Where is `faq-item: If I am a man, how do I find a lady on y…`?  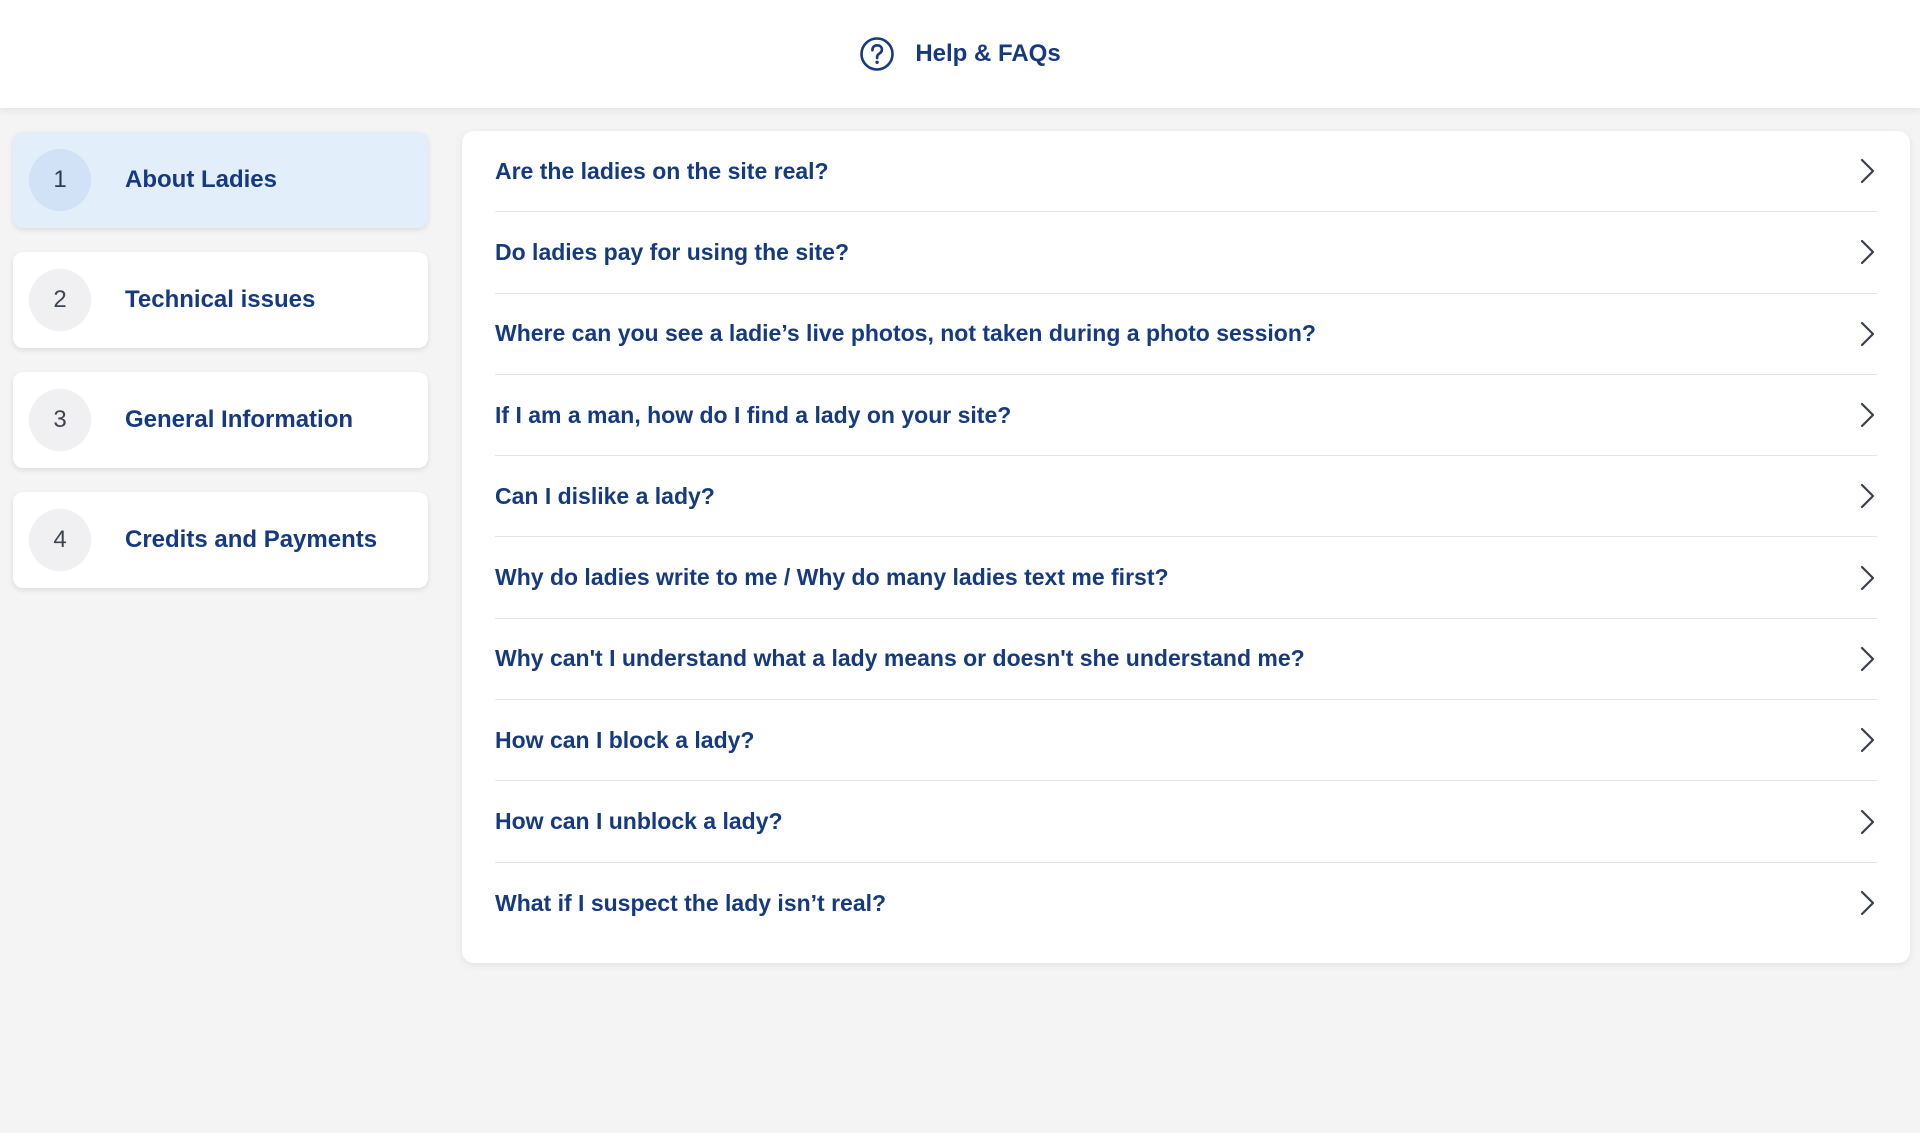
faq-item: If I am a man, how do I find a lady on y… is located at coordinates (1186, 416).